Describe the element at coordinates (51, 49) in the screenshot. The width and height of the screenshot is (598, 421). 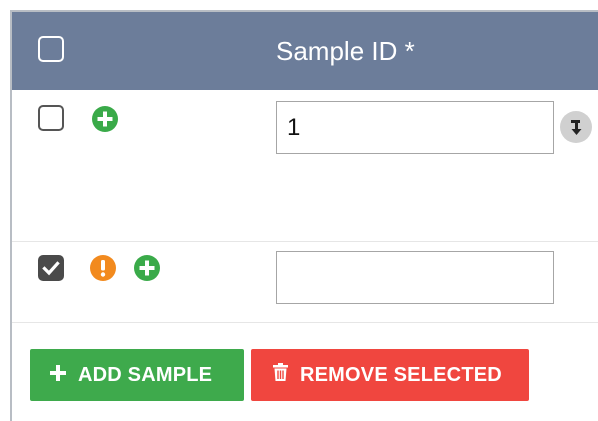
I see `select-all-checkbox` at that location.